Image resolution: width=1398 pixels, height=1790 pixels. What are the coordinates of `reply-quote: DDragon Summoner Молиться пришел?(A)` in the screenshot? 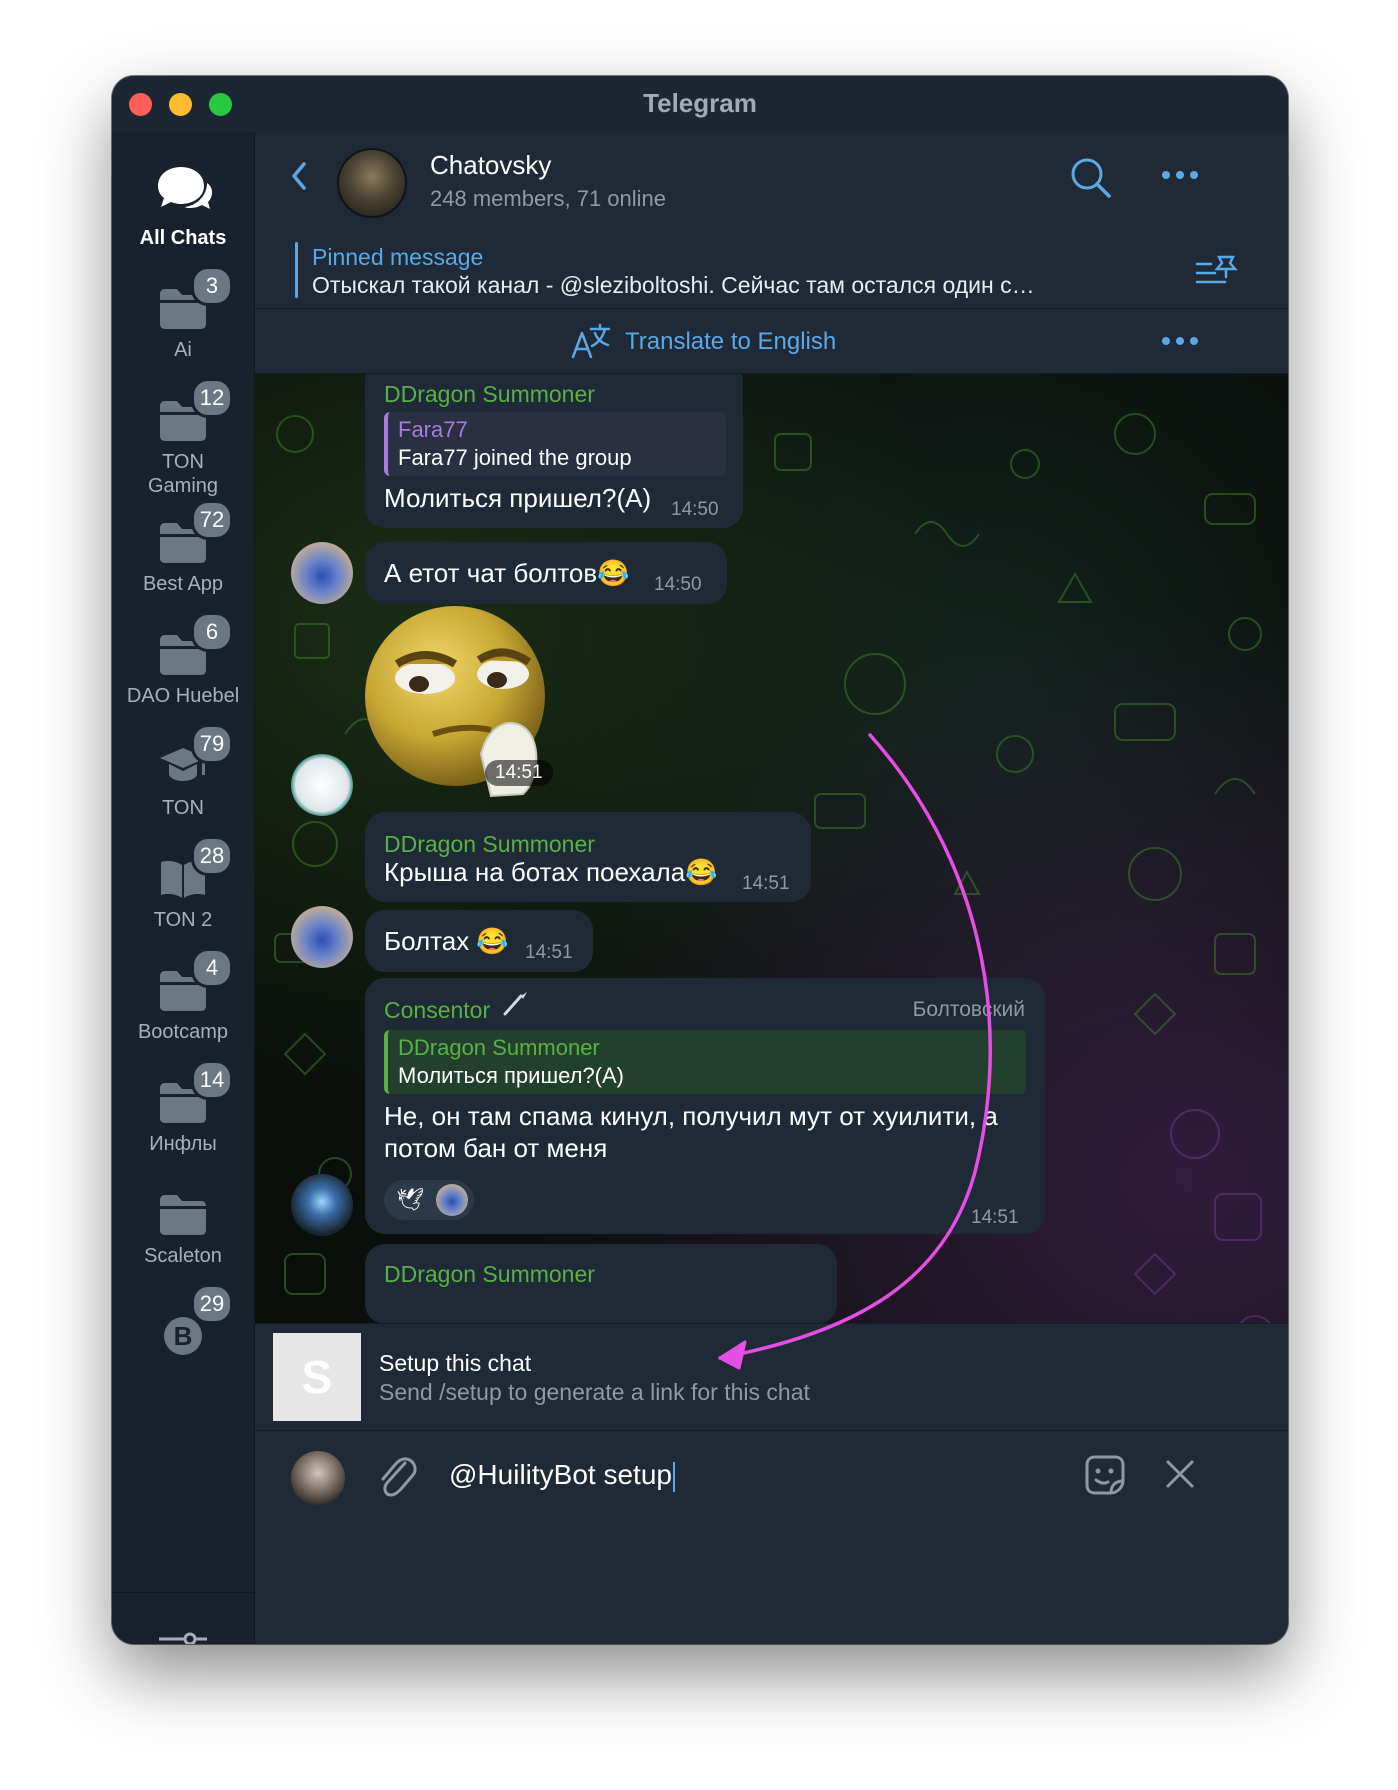 It's located at (705, 1062).